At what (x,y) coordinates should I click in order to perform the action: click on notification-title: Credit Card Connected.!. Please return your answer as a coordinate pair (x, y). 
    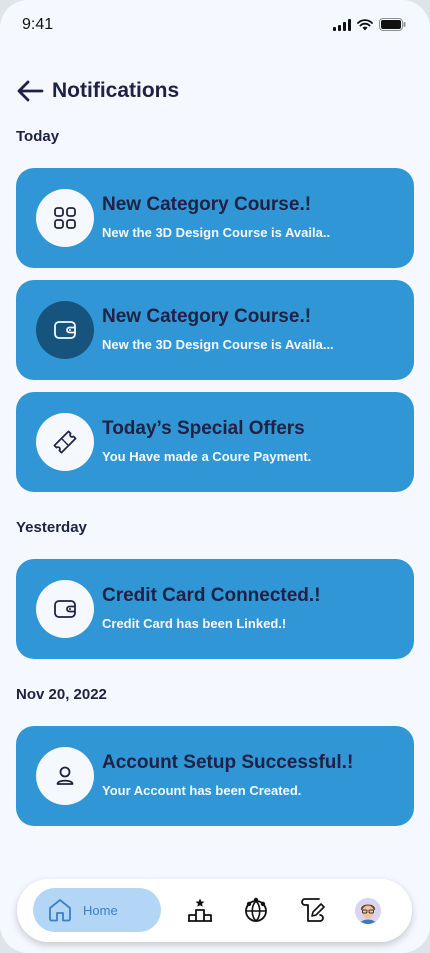
    Looking at the image, I should click on (211, 595).